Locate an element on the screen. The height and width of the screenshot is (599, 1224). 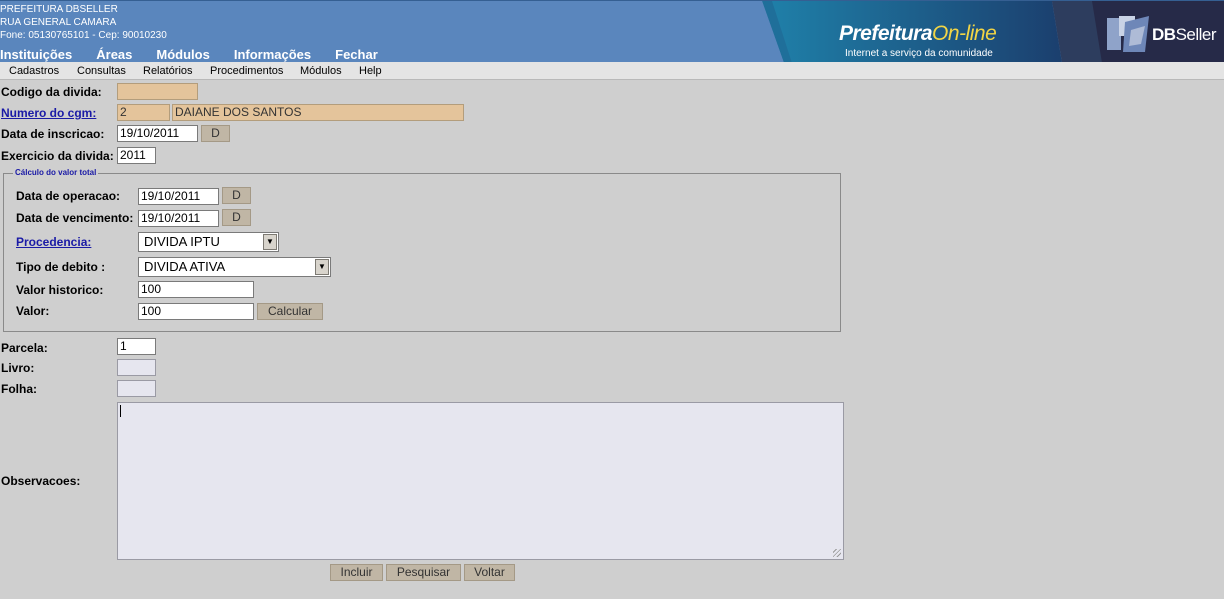
valor-historico-field: 100 is located at coordinates (196, 289).